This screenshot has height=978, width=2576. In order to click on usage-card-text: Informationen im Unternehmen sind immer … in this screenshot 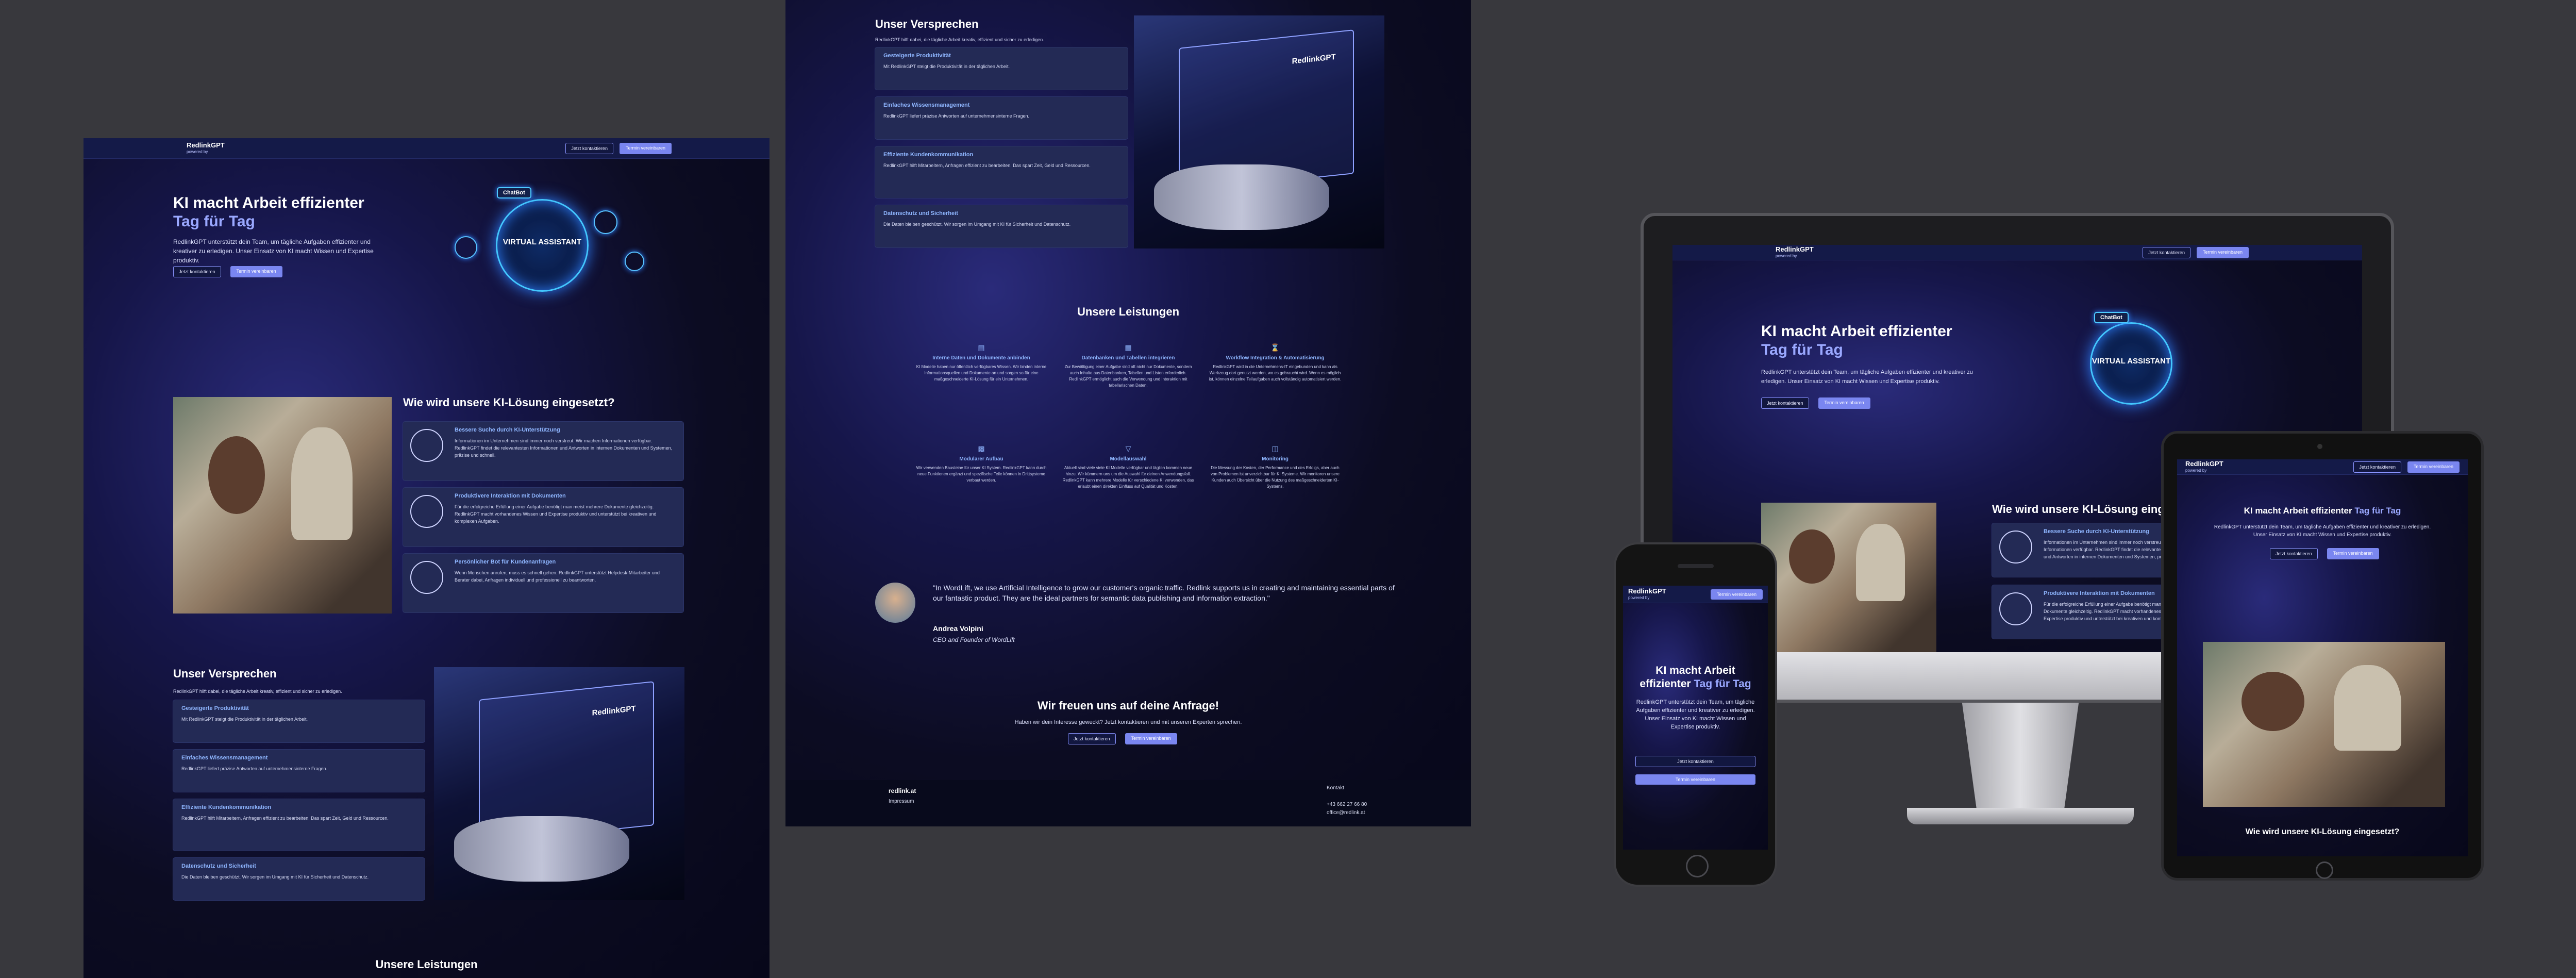, I will do `click(564, 448)`.